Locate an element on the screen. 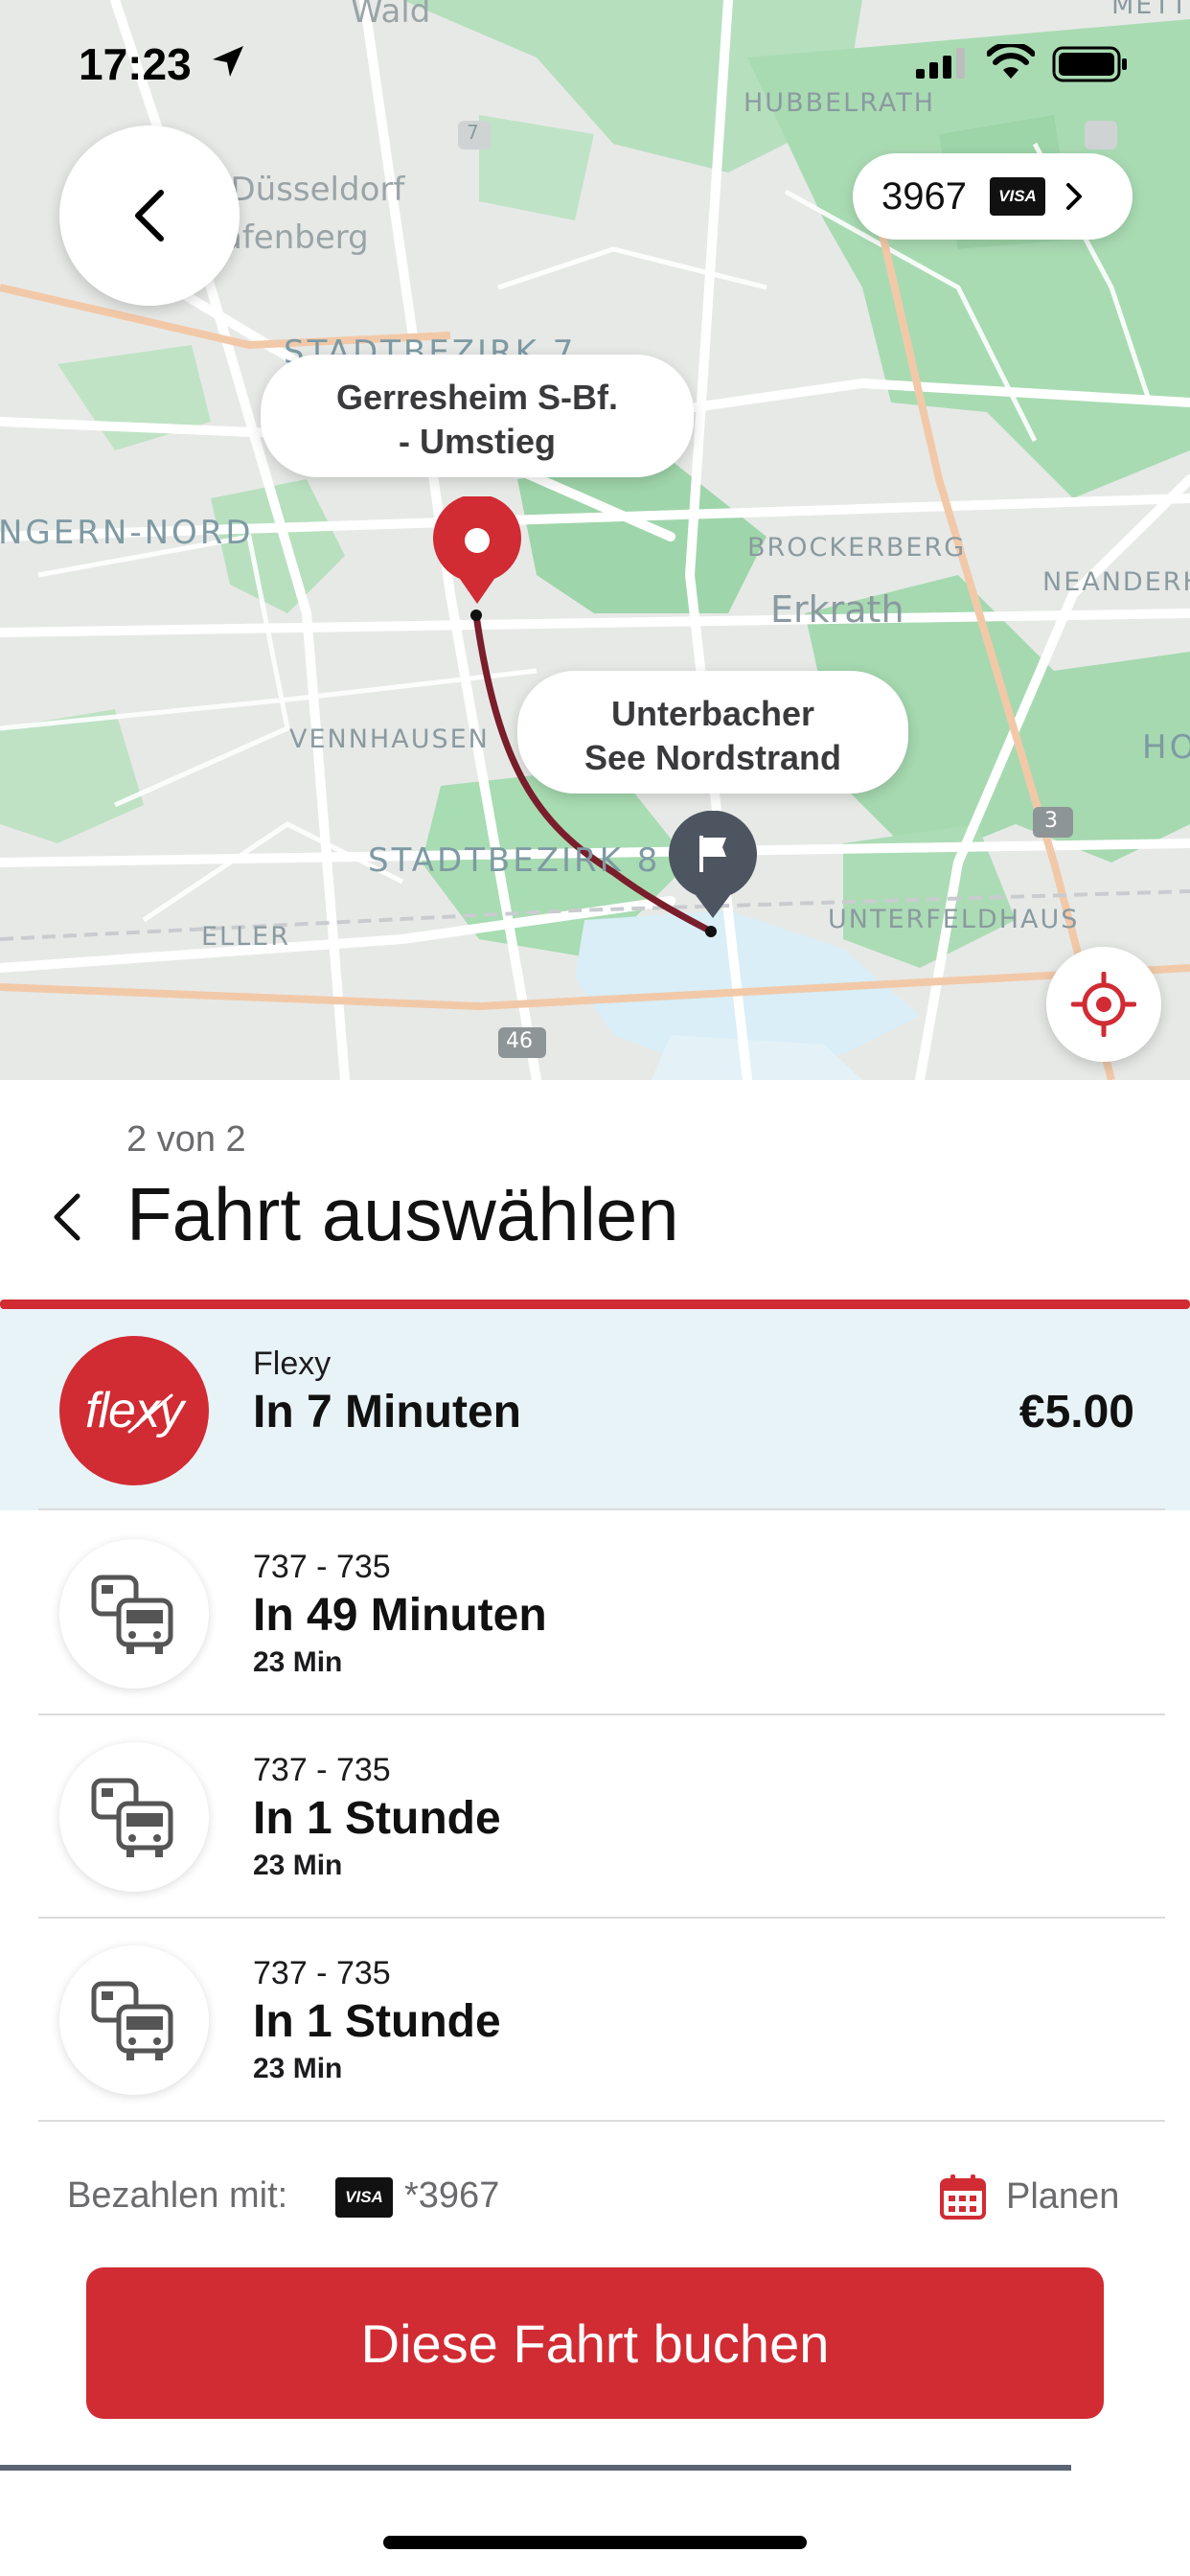 Image resolution: width=1190 pixels, height=2576 pixels. origin-callout-line1: Gerresheim S-Bf. is located at coordinates (477, 397).